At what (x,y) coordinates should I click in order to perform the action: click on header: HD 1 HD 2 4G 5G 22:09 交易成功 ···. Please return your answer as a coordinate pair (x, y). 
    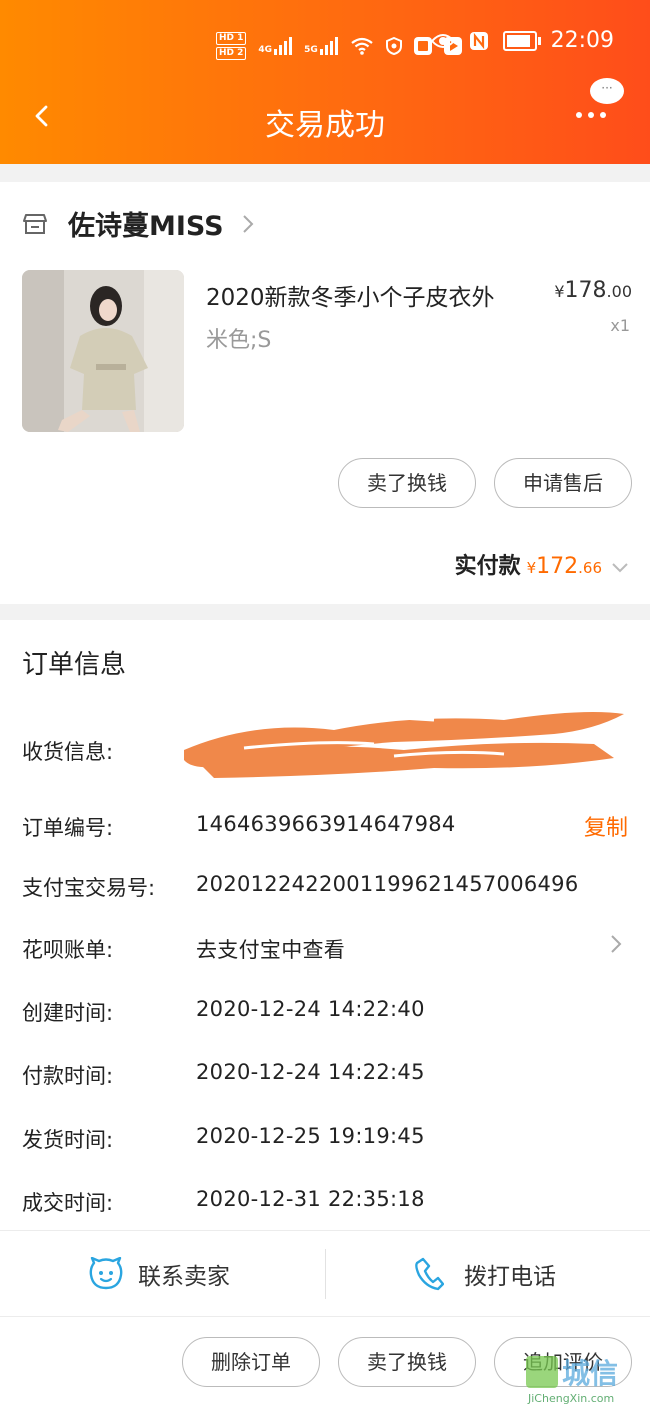
    Looking at the image, I should click on (325, 82).